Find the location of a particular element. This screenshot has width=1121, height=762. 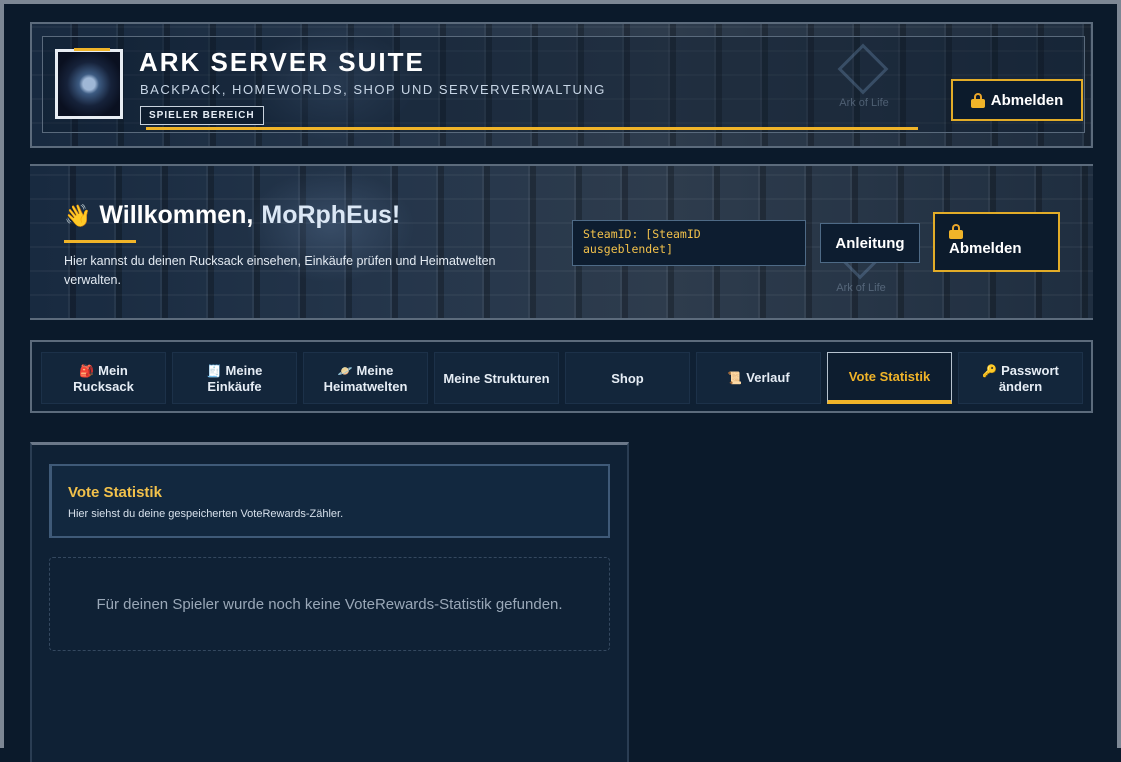

tab-history: 📜 Verlauf is located at coordinates (758, 378).